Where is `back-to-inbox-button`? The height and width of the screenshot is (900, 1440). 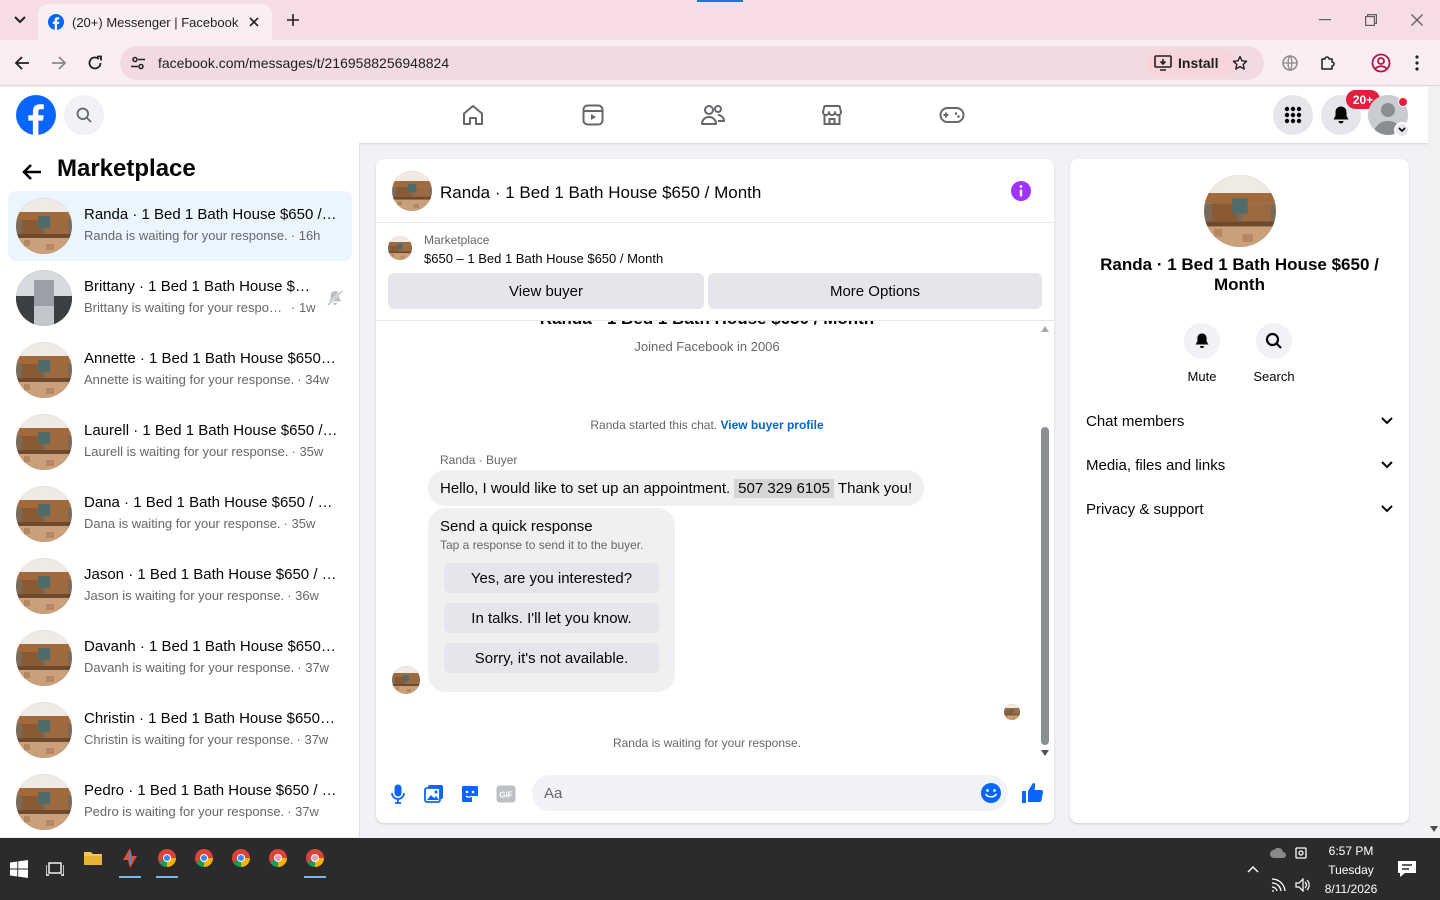
back-to-inbox-button is located at coordinates (32, 172).